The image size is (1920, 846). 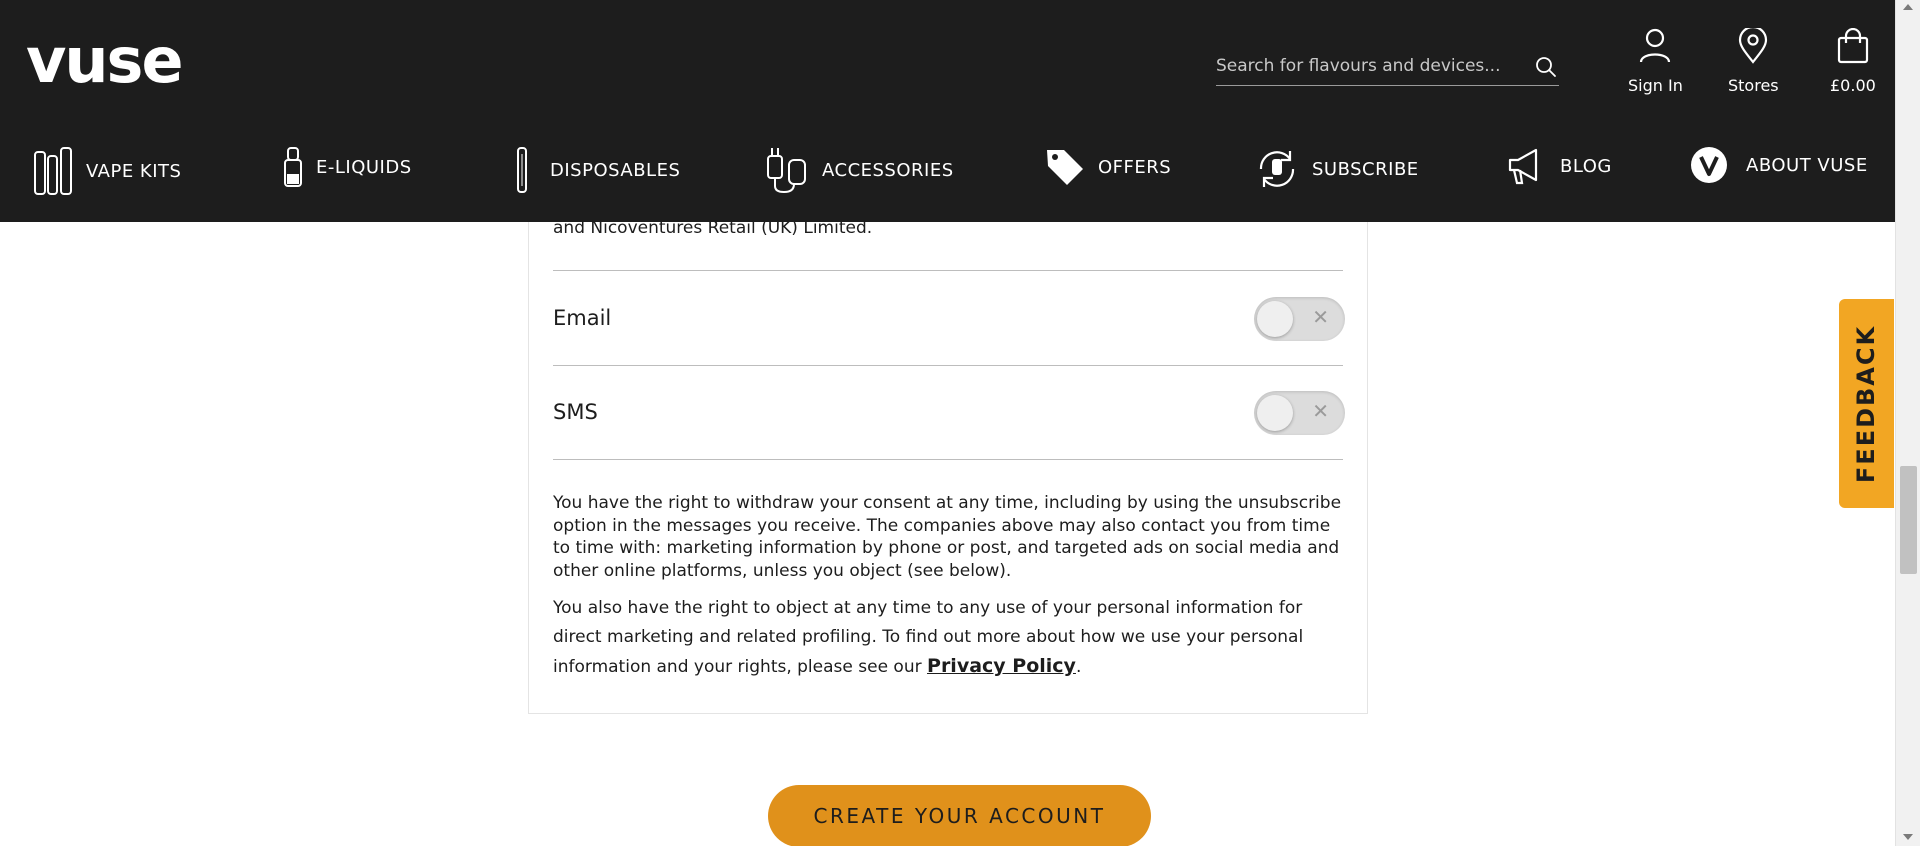 I want to click on nav-label-vape-kits: VAPE KITS, so click(x=134, y=171).